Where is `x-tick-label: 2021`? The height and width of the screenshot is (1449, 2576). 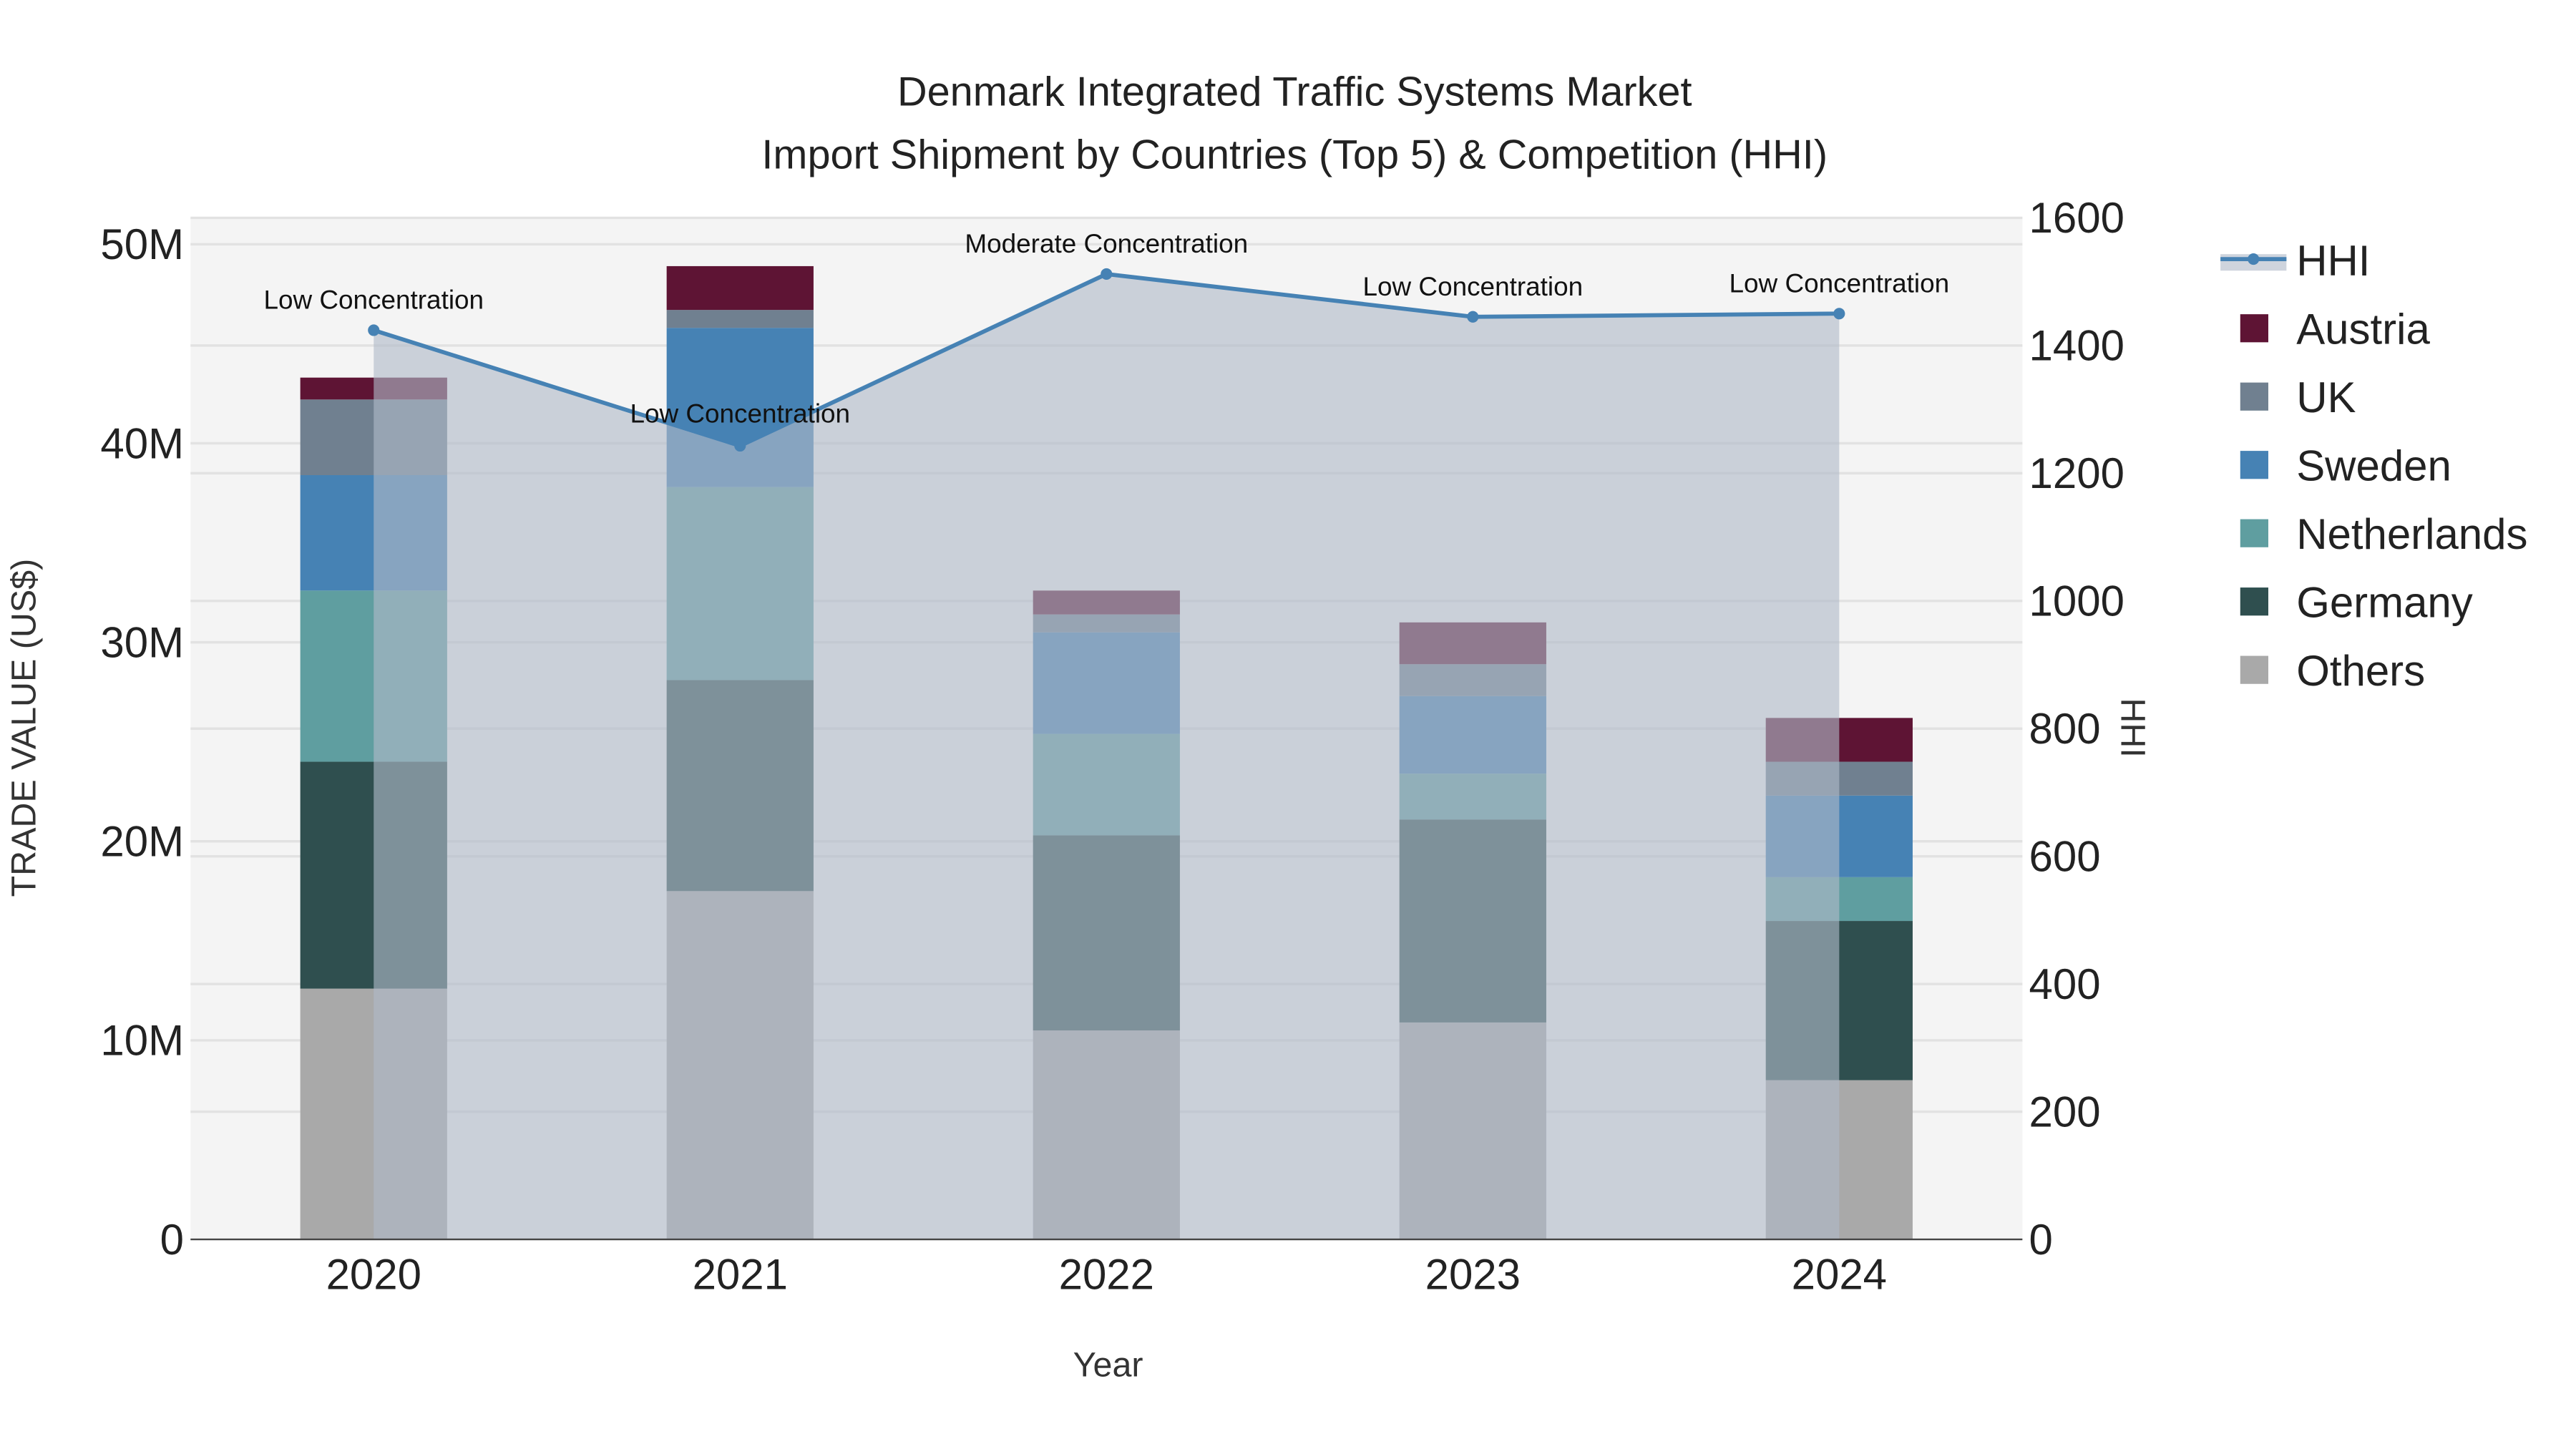 x-tick-label: 2021 is located at coordinates (740, 1274).